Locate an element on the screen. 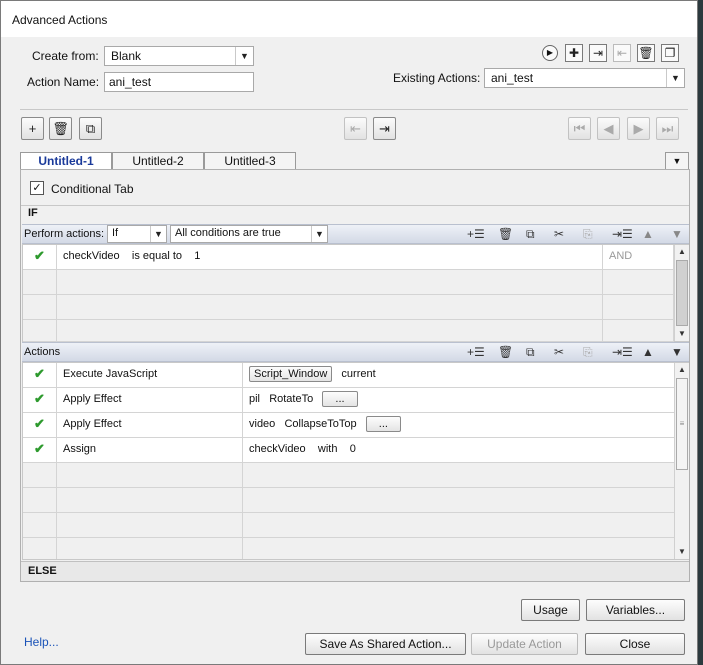 This screenshot has height=665, width=703. condition-operator: is equal to is located at coordinates (157, 256).